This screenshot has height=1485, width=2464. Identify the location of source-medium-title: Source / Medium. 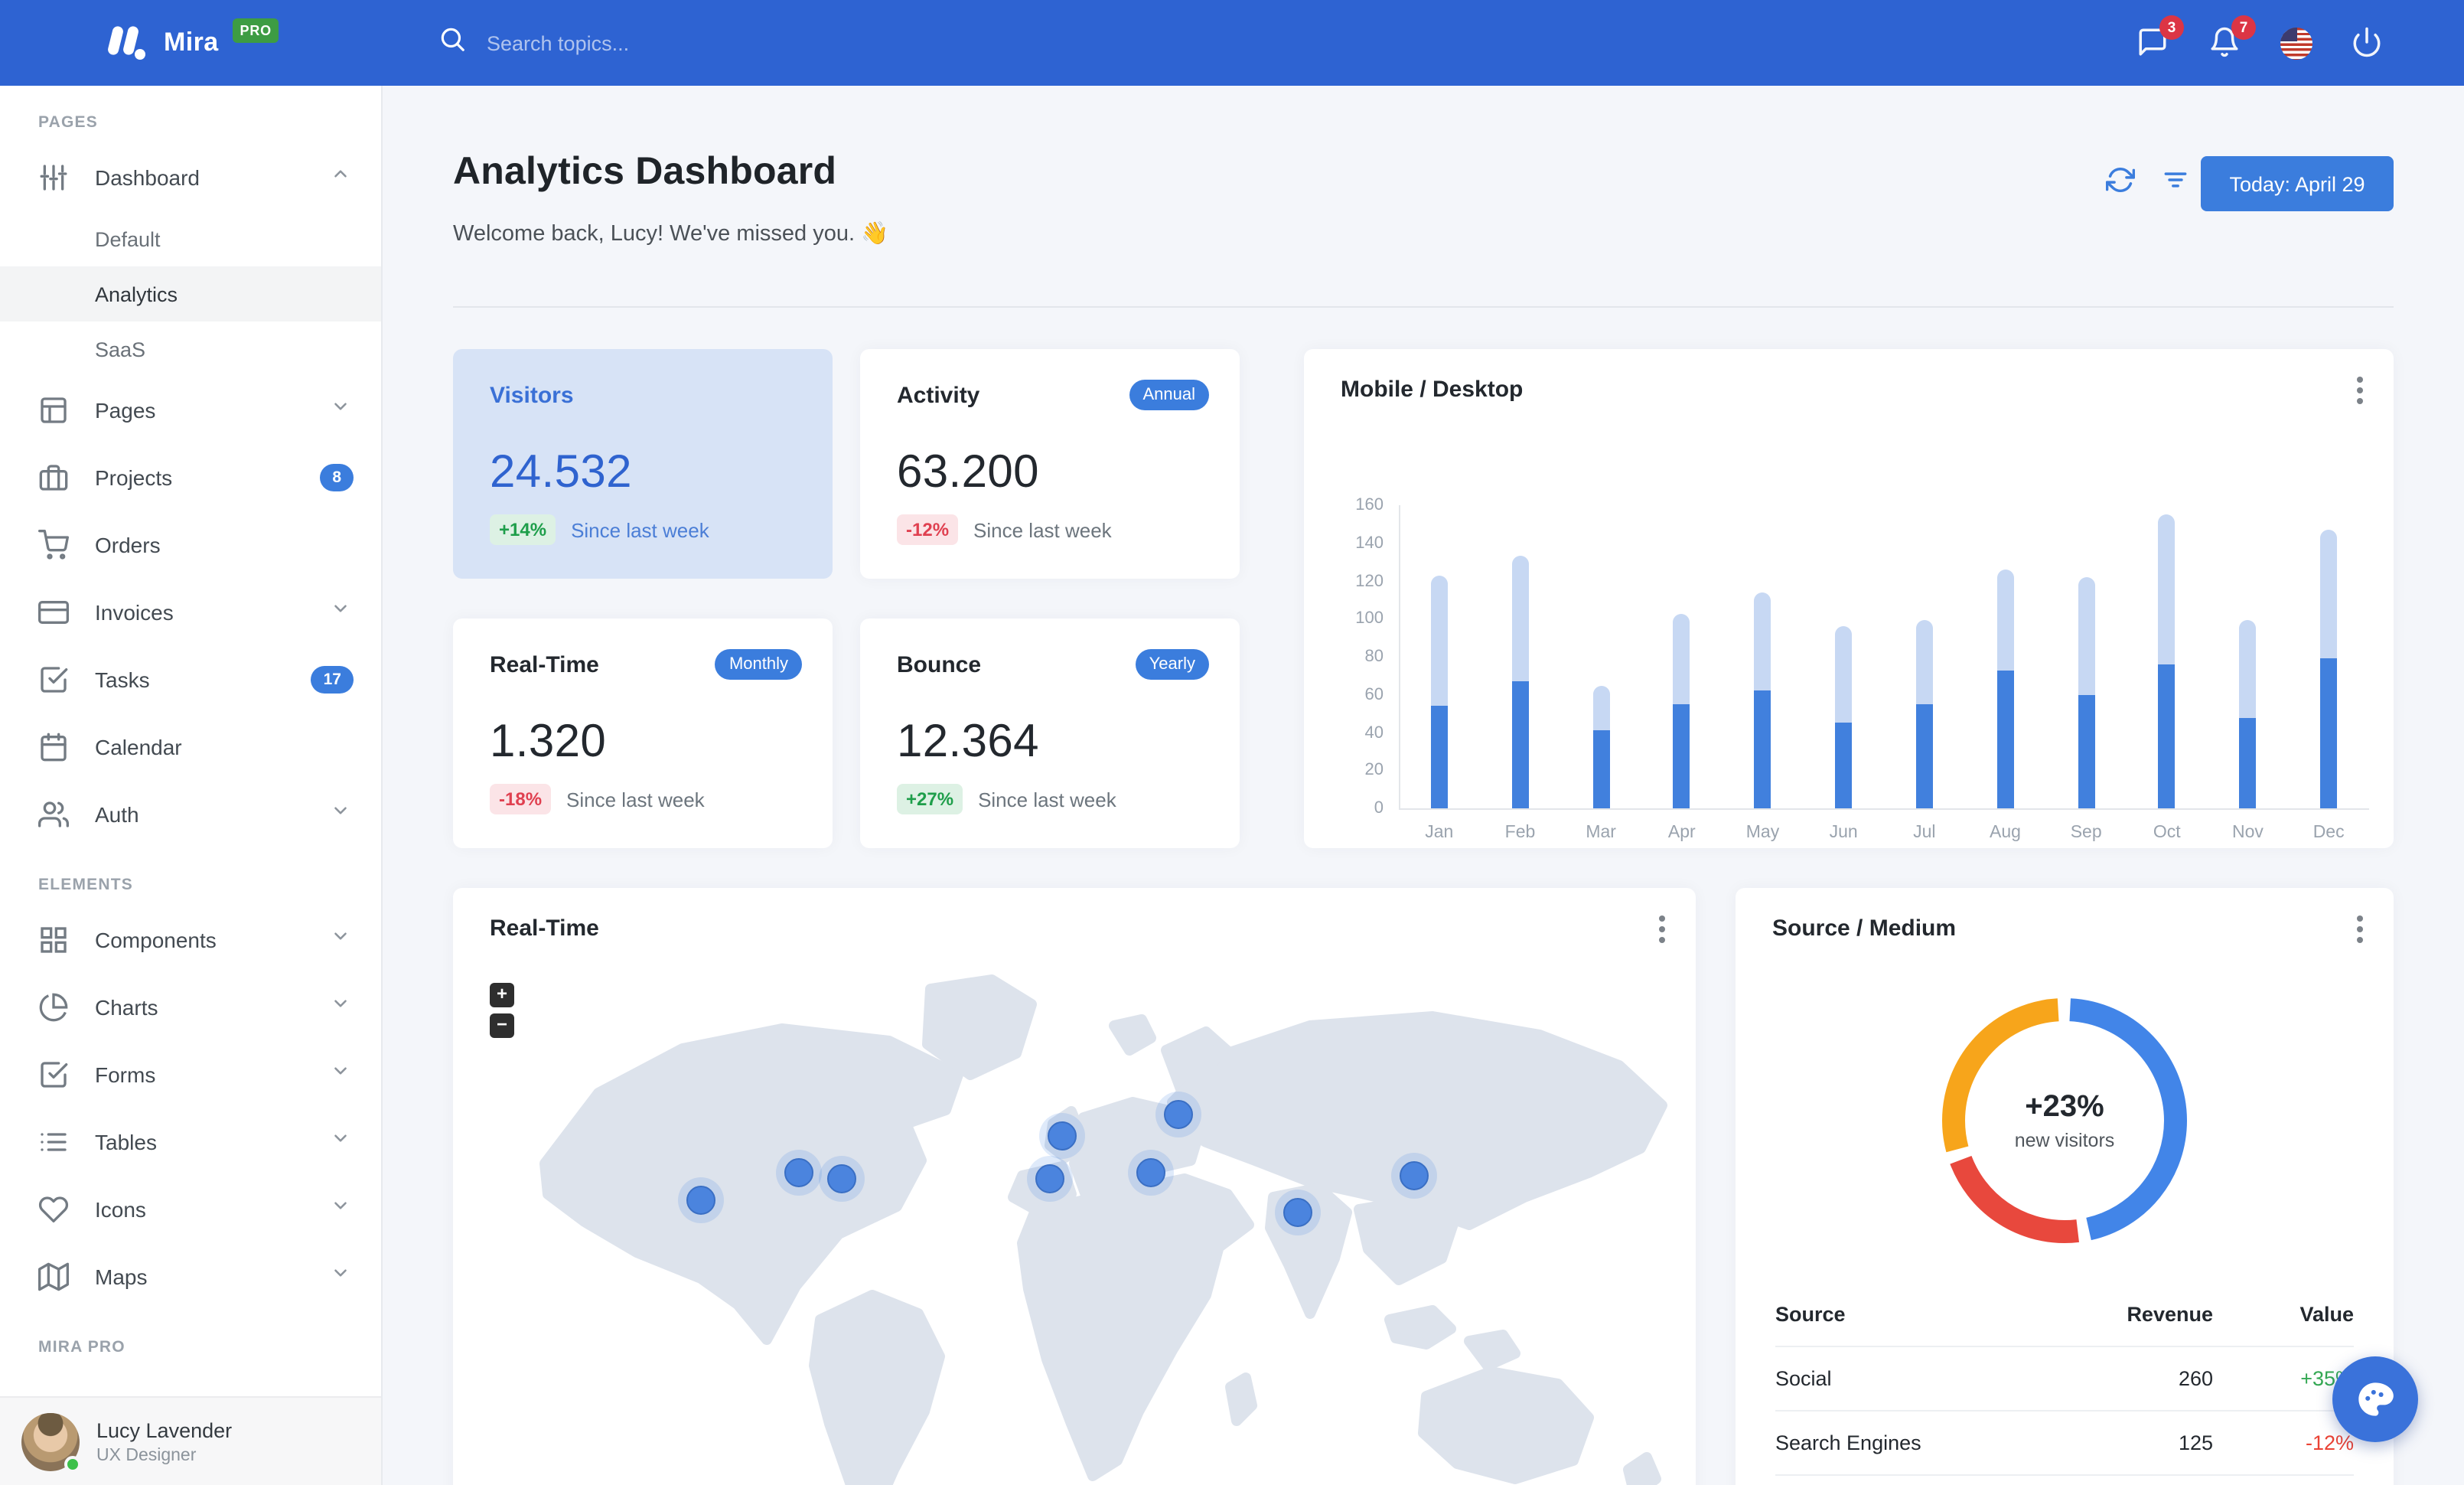
(1864, 928).